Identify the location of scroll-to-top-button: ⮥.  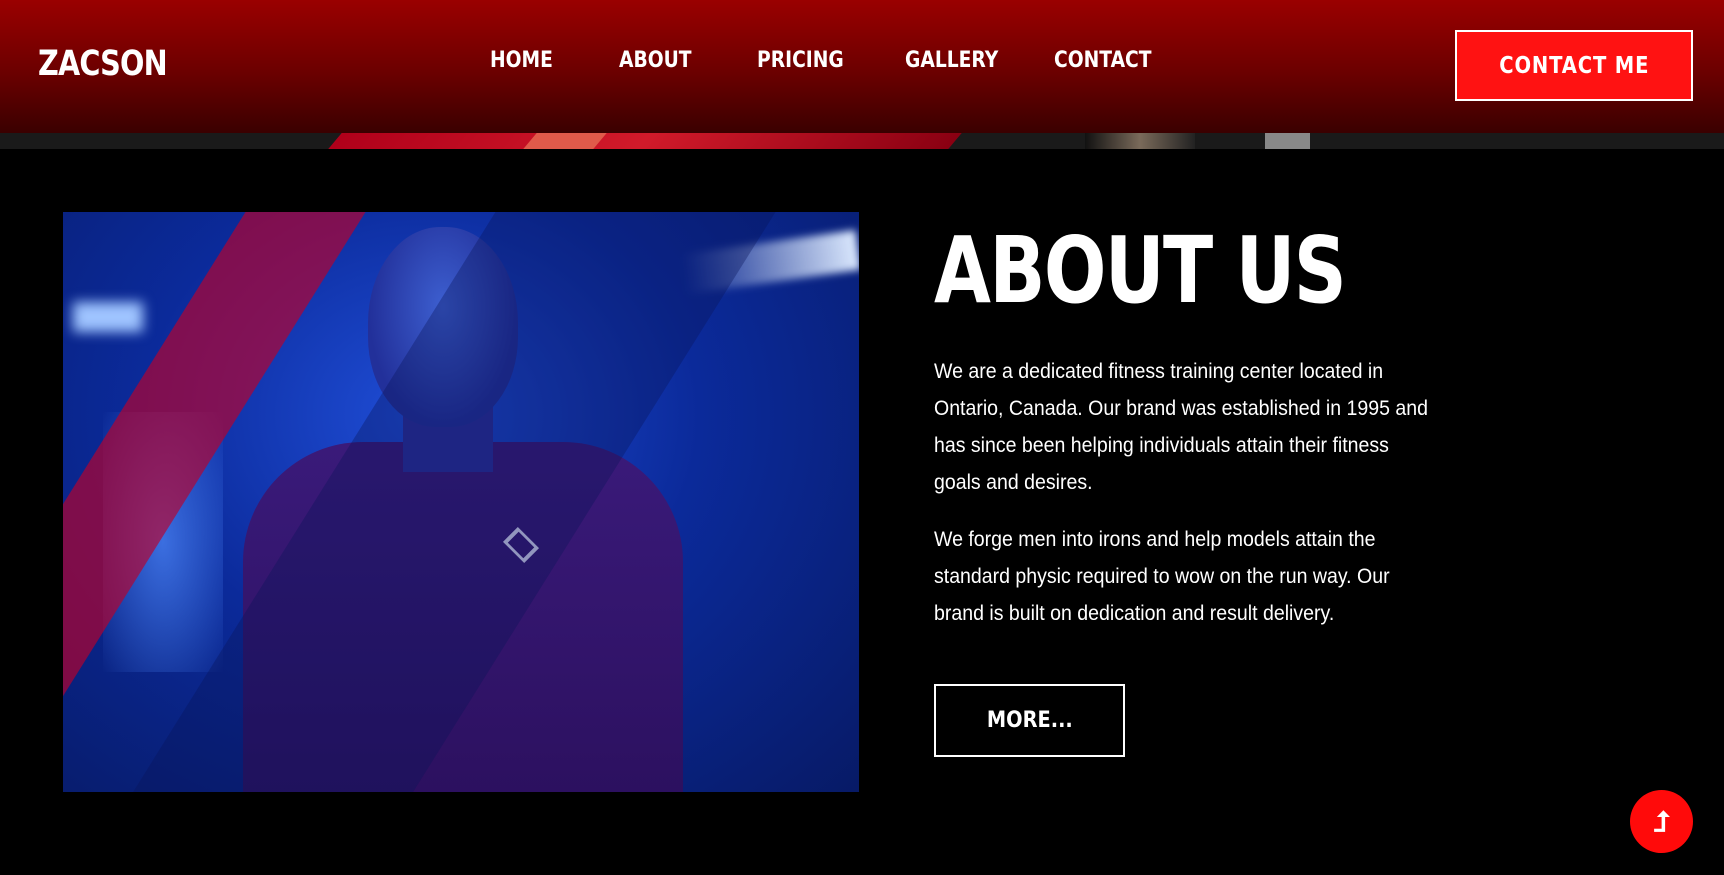
(1661, 821).